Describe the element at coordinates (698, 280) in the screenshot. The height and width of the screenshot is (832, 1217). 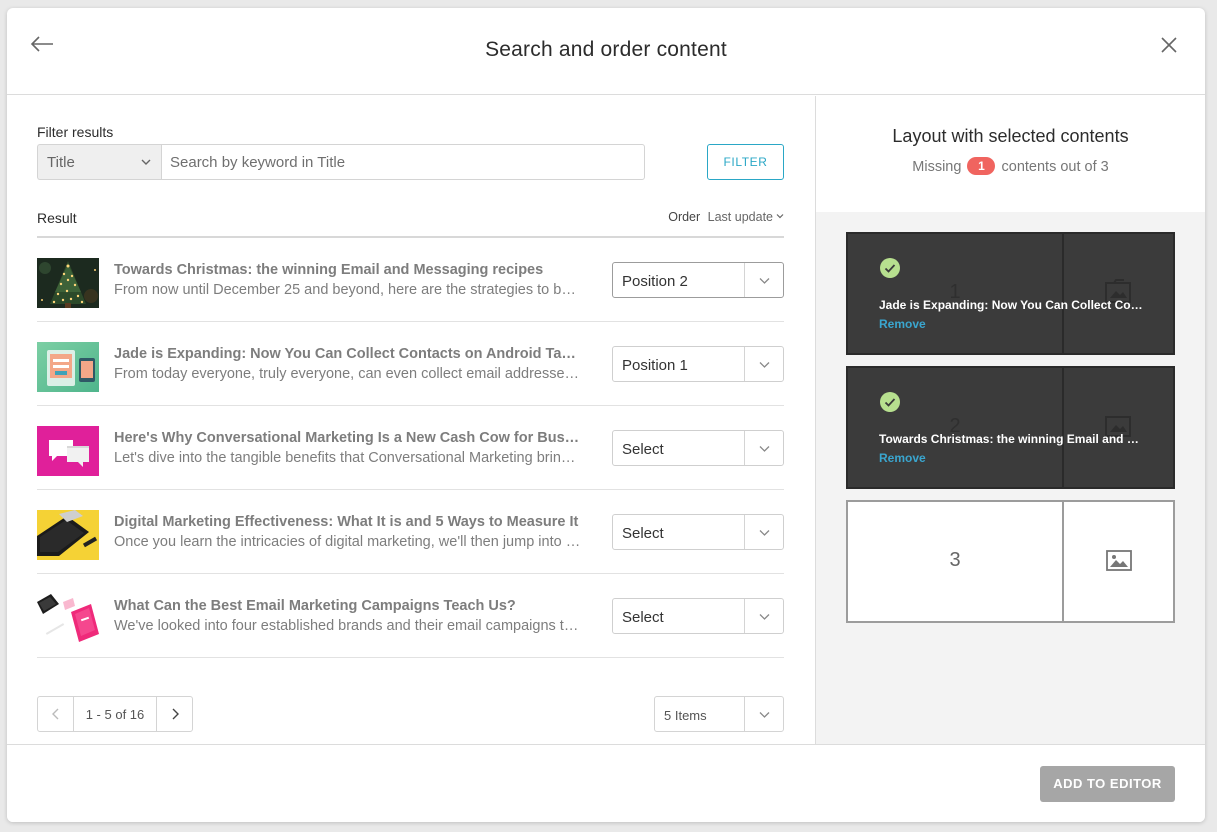
I see `position-select: Position 2` at that location.